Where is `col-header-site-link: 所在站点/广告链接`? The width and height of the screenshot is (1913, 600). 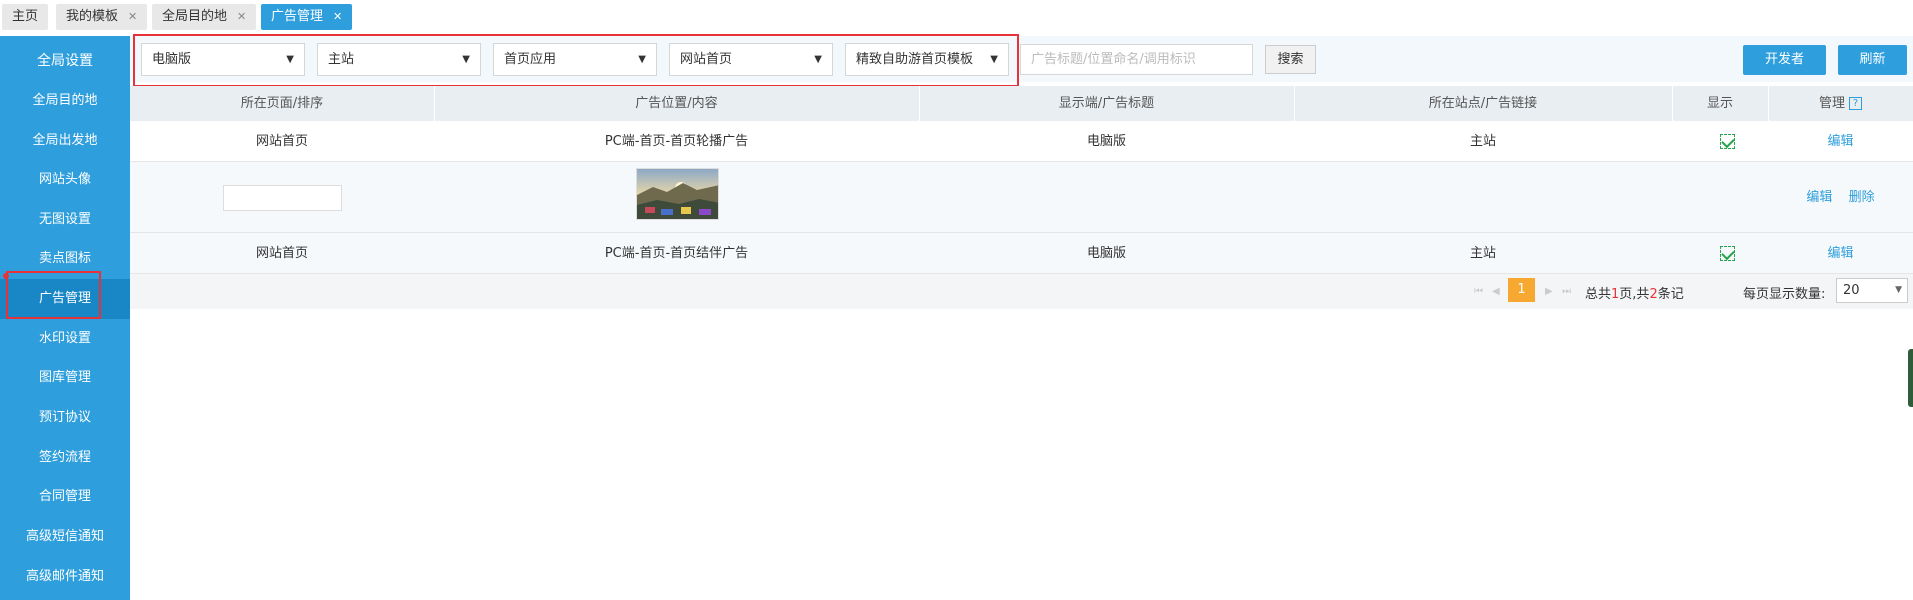 col-header-site-link: 所在站点/广告链接 is located at coordinates (1483, 103).